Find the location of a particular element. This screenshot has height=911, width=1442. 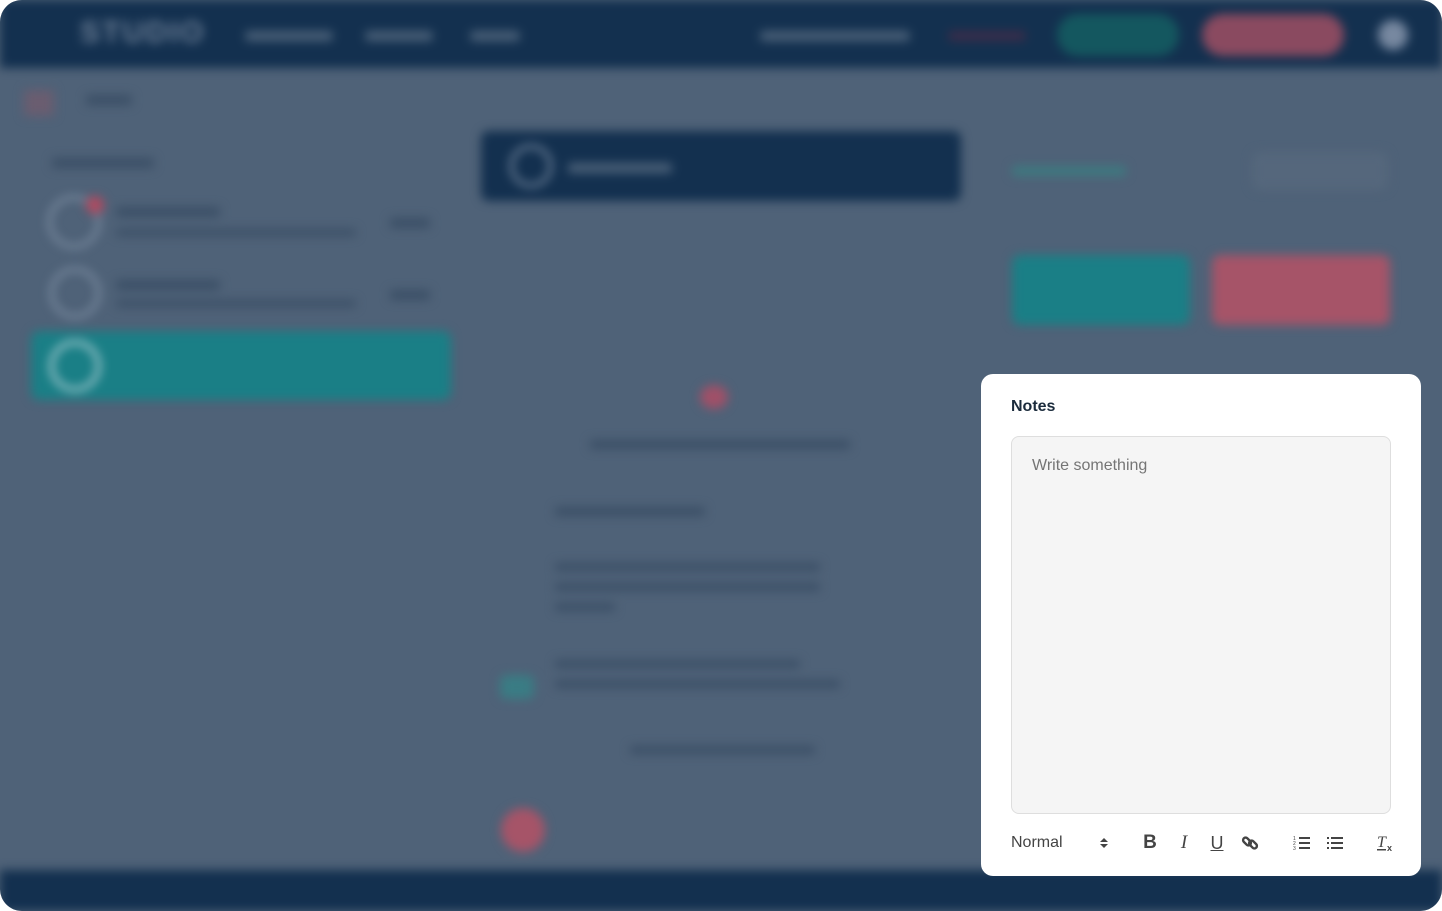

editor-toolbar: Normal B I U 123 Tx is located at coordinates (1204, 843).